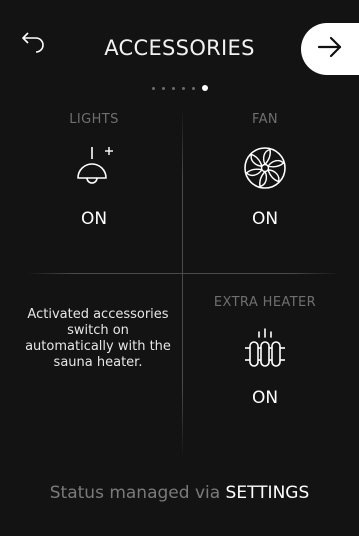 The image size is (359, 536). Describe the element at coordinates (265, 349) in the screenshot. I see `heater-icon` at that location.